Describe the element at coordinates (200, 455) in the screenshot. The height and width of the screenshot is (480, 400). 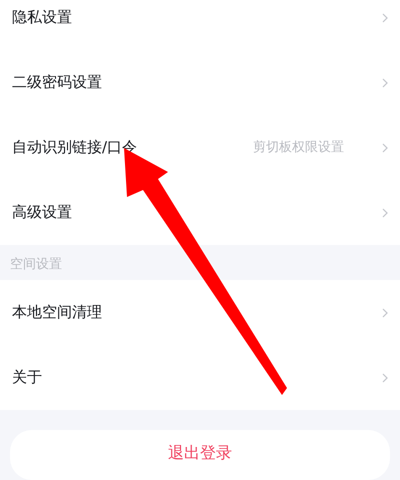
I see `logout-button: 退出登录` at that location.